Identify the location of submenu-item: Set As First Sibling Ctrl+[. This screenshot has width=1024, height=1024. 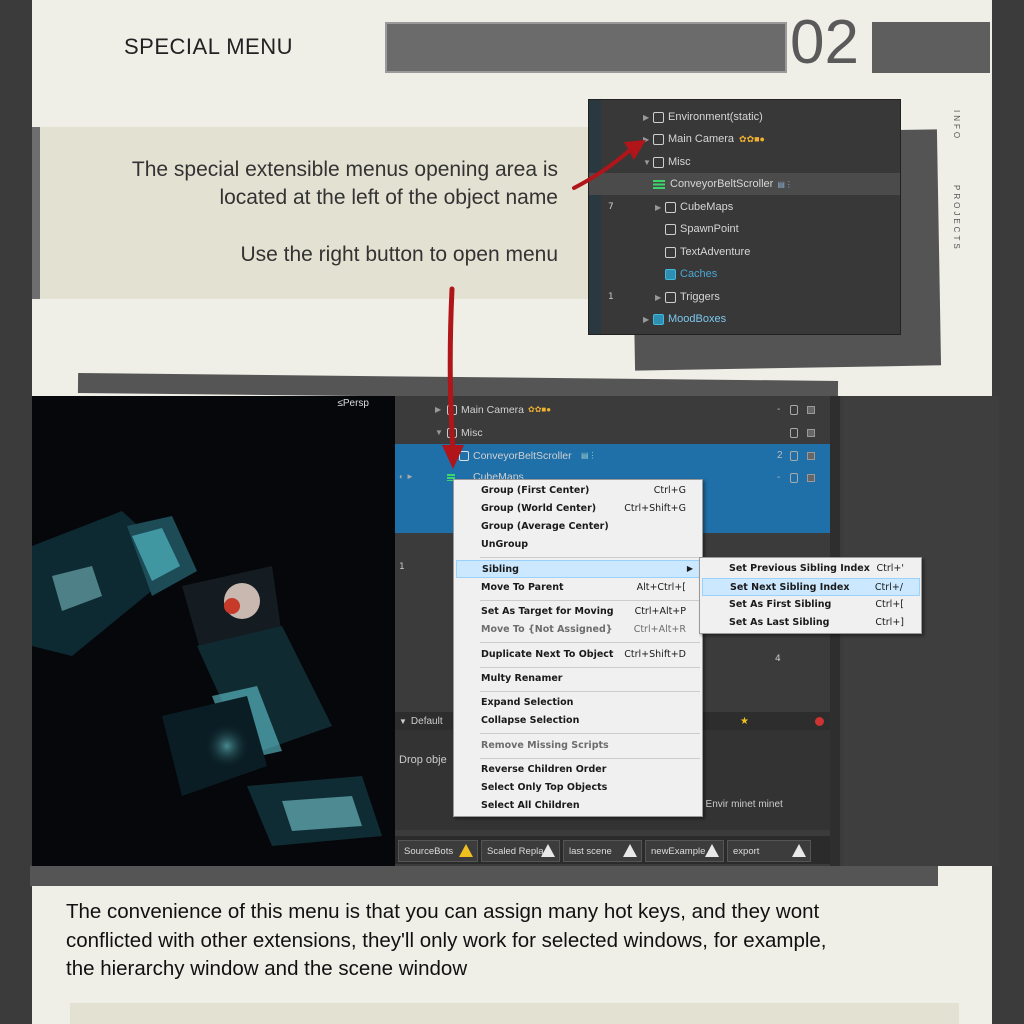
(811, 605).